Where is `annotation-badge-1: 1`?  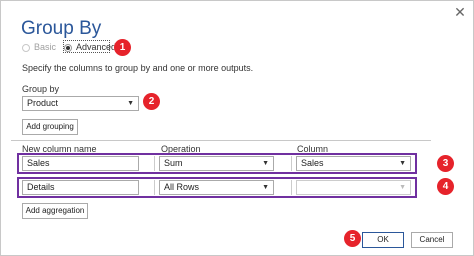
annotation-badge-1: 1 is located at coordinates (122, 47).